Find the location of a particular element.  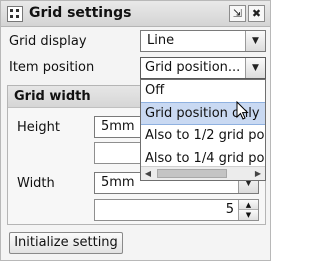

spin-up-icon: ▲ is located at coordinates (248, 205).